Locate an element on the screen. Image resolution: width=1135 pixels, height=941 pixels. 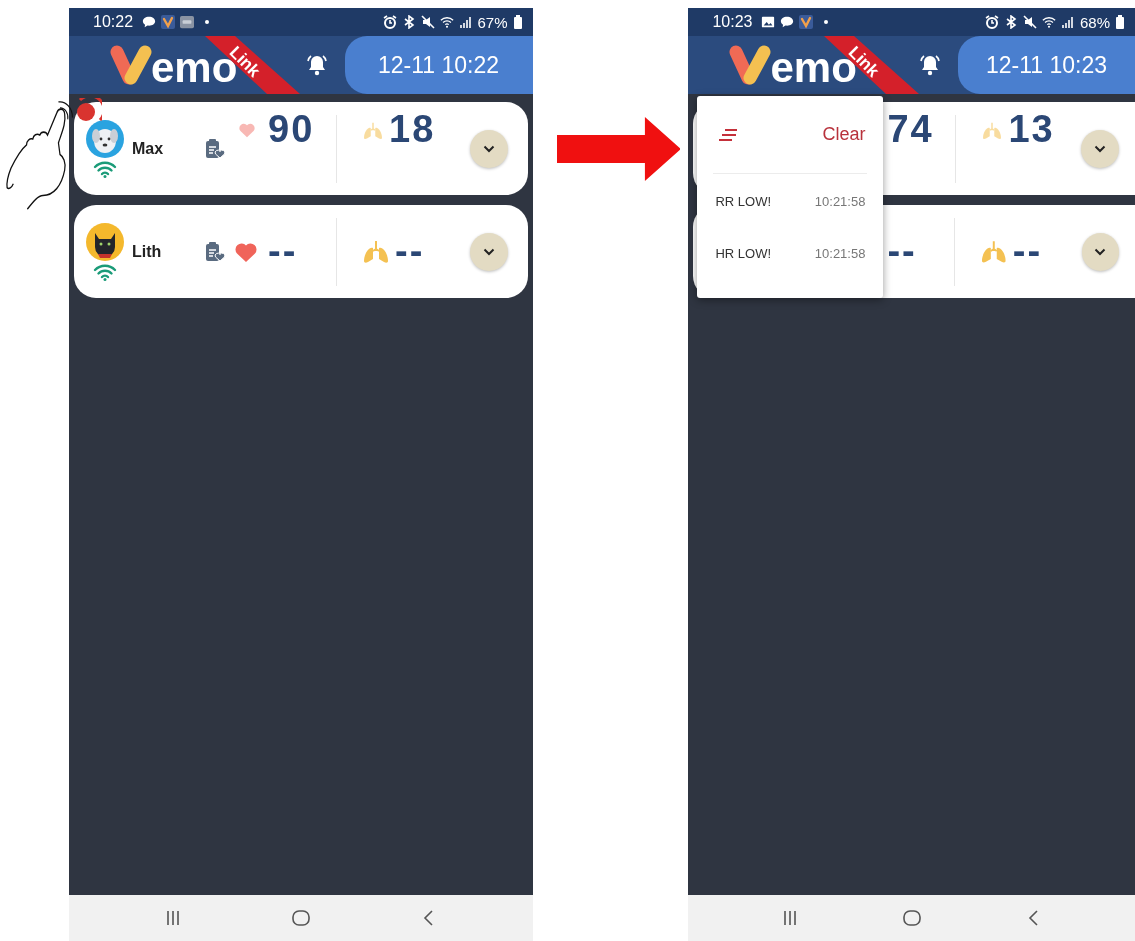
heart-rate-value: 74 is located at coordinates (911, 129).